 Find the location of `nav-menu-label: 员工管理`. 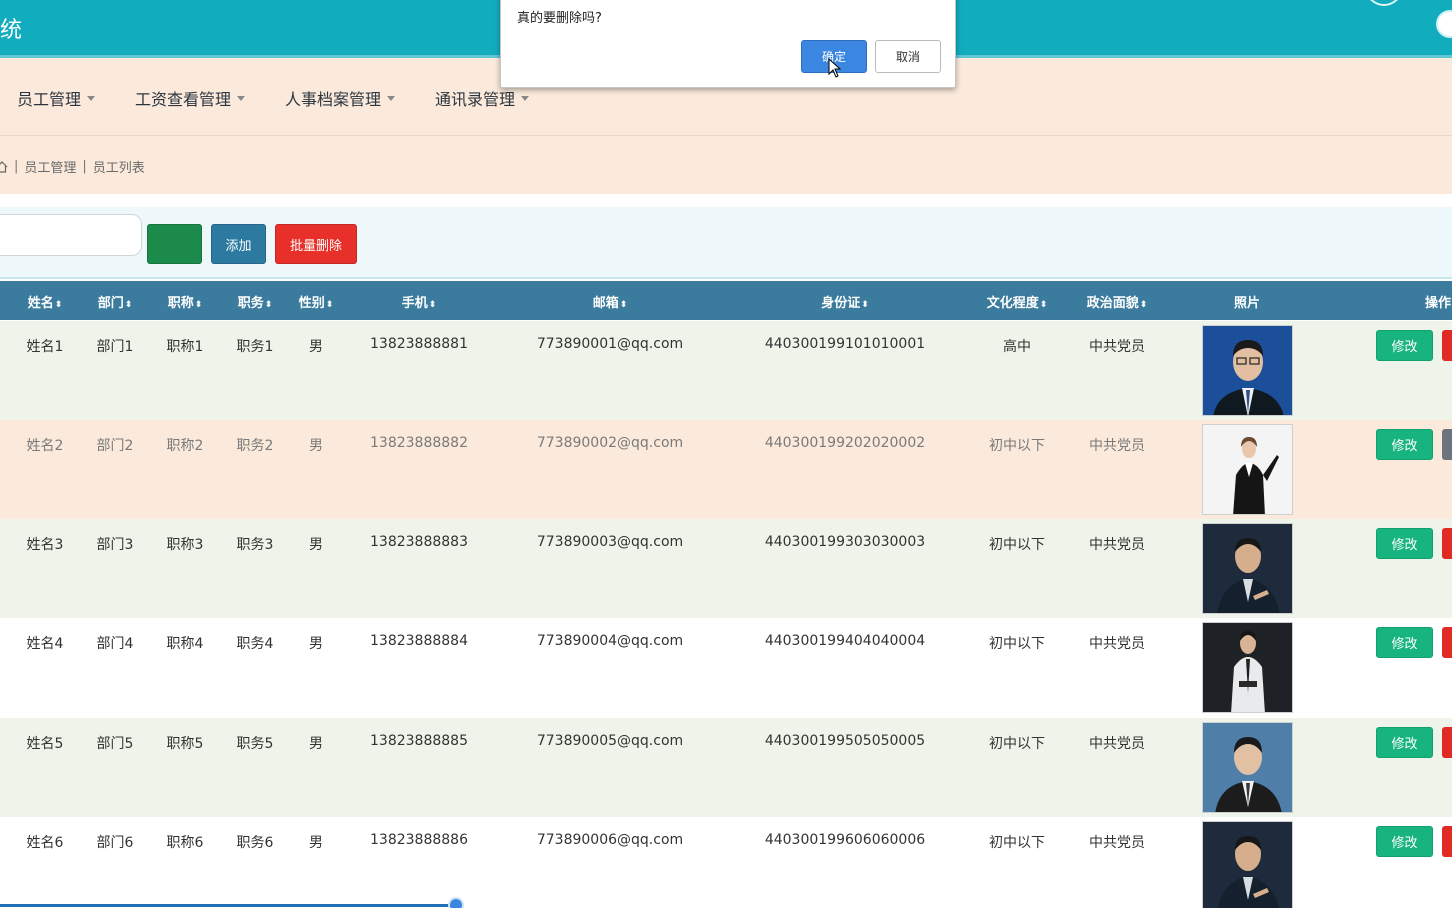

nav-menu-label: 员工管理 is located at coordinates (49, 99).